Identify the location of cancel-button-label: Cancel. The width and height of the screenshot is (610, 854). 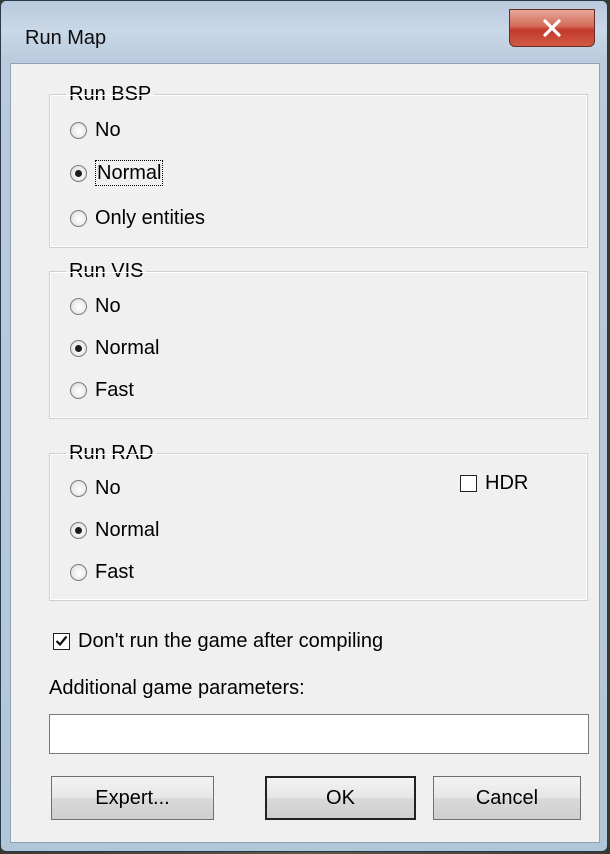
(507, 797).